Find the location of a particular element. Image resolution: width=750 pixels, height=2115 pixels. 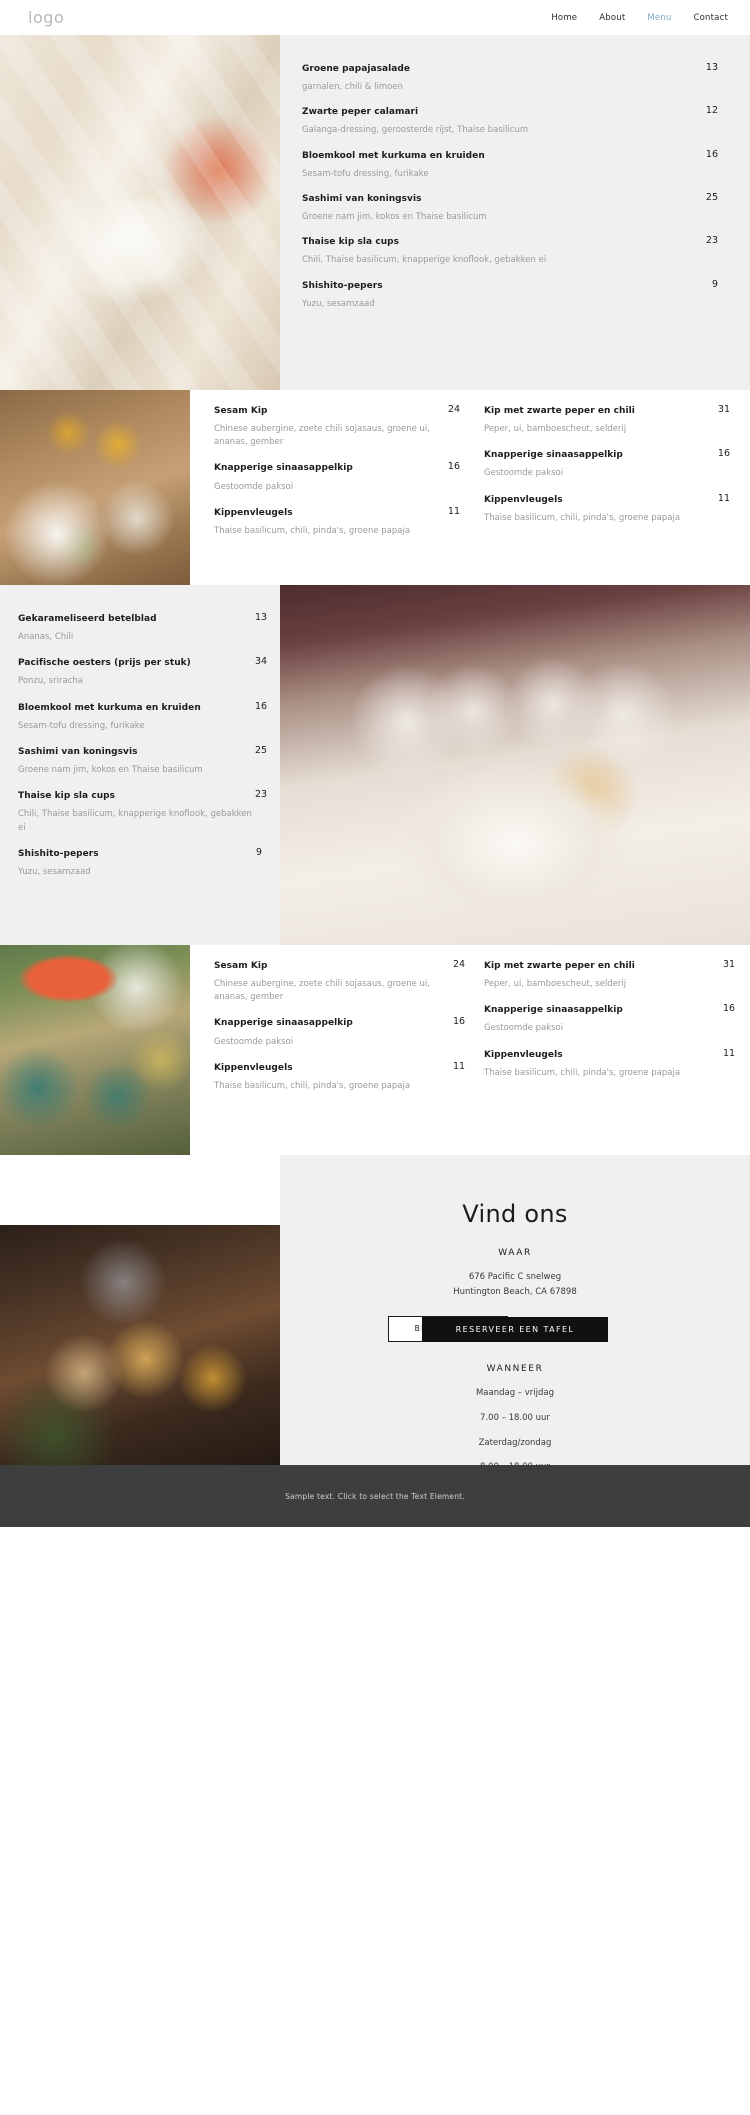

menu-item-price: 24 is located at coordinates (459, 964).